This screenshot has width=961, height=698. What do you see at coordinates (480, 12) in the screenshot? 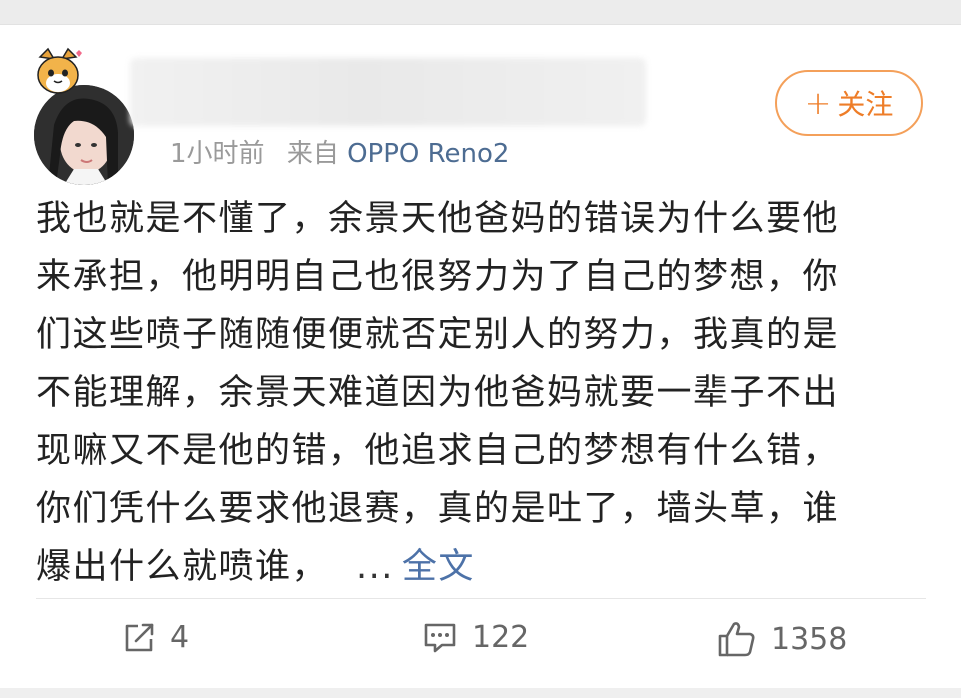
I see `top-separator` at bounding box center [480, 12].